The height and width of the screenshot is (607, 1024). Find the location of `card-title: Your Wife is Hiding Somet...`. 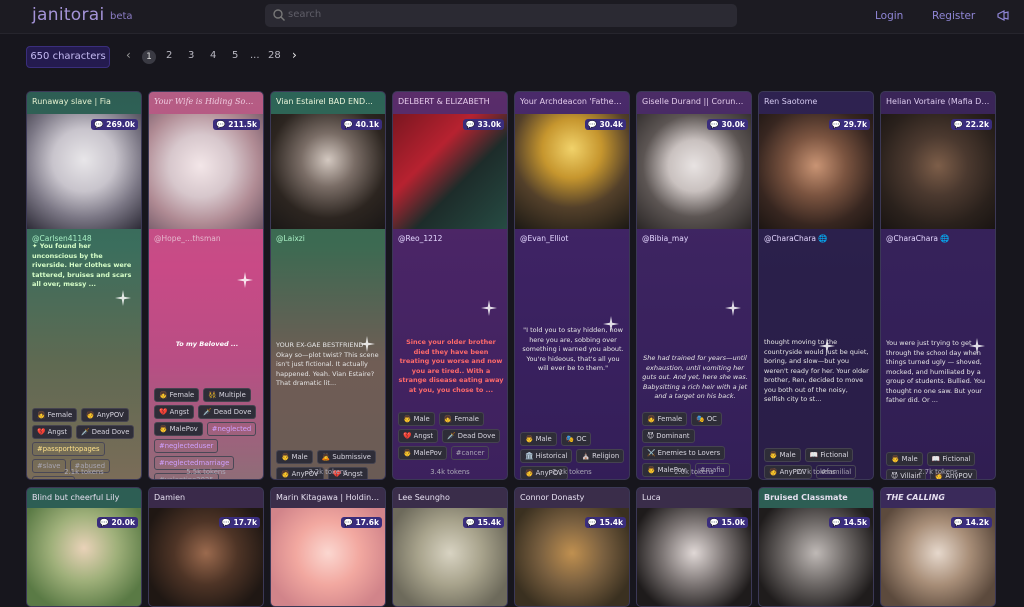

card-title: Your Wife is Hiding Somet... is located at coordinates (208, 101).